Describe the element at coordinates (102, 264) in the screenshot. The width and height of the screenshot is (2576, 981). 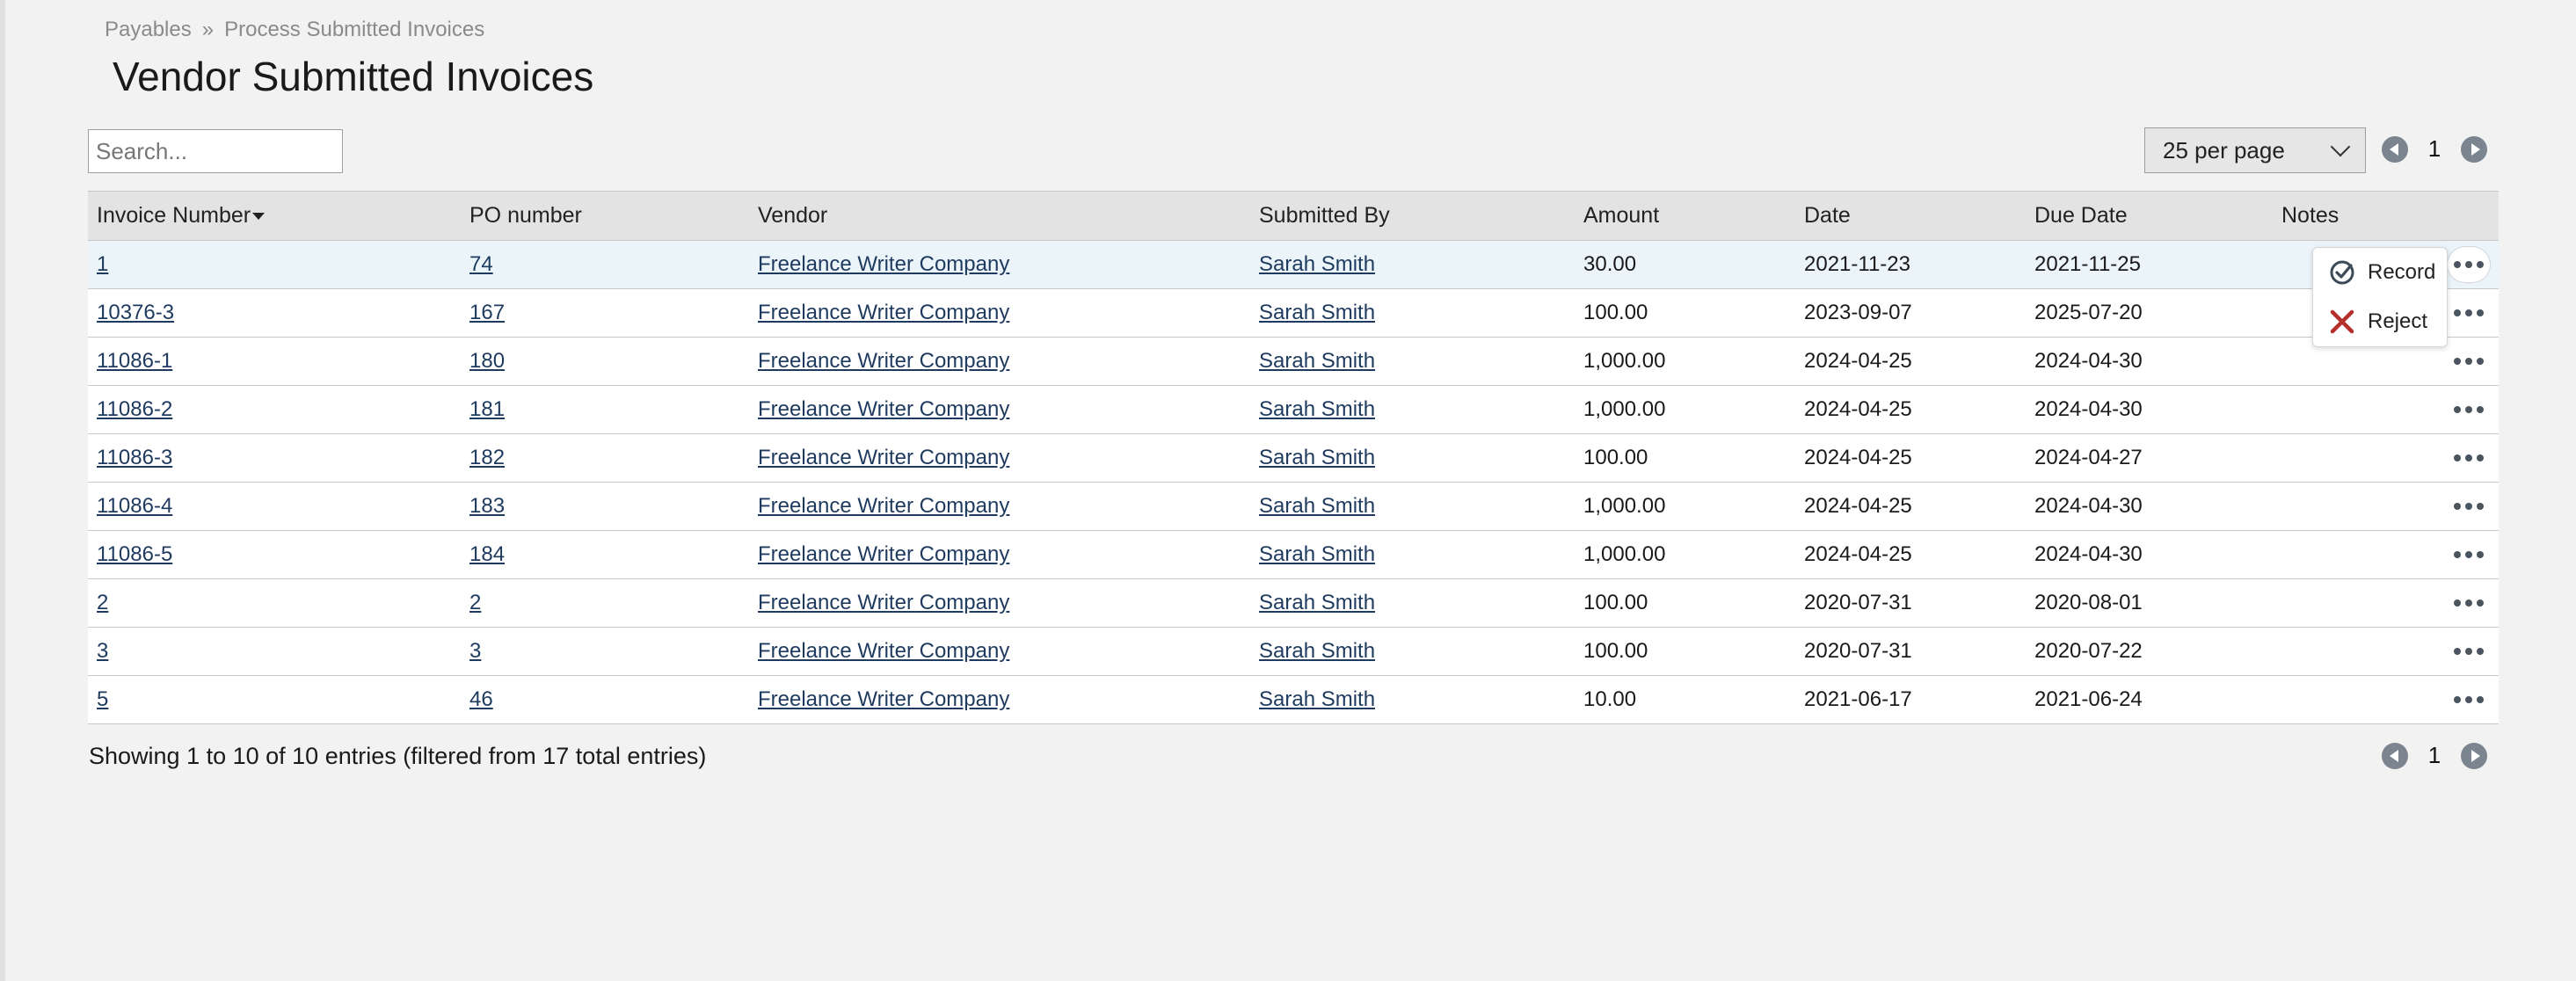
I see `invoice-number-link: 1` at that location.